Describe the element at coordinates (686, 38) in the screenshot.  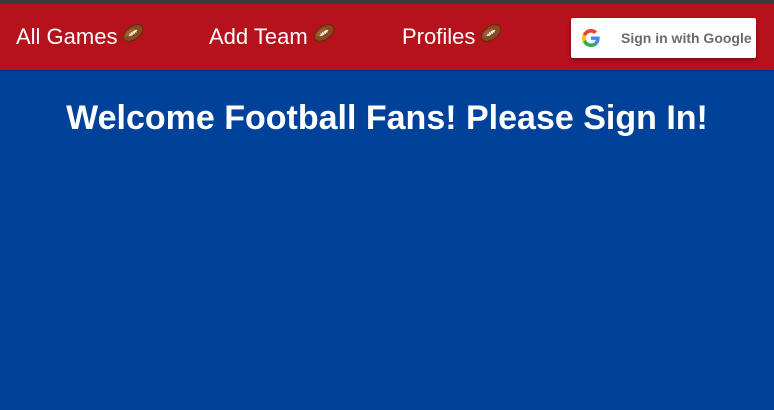
I see `google-sign-in-label: Sign in with Google` at that location.